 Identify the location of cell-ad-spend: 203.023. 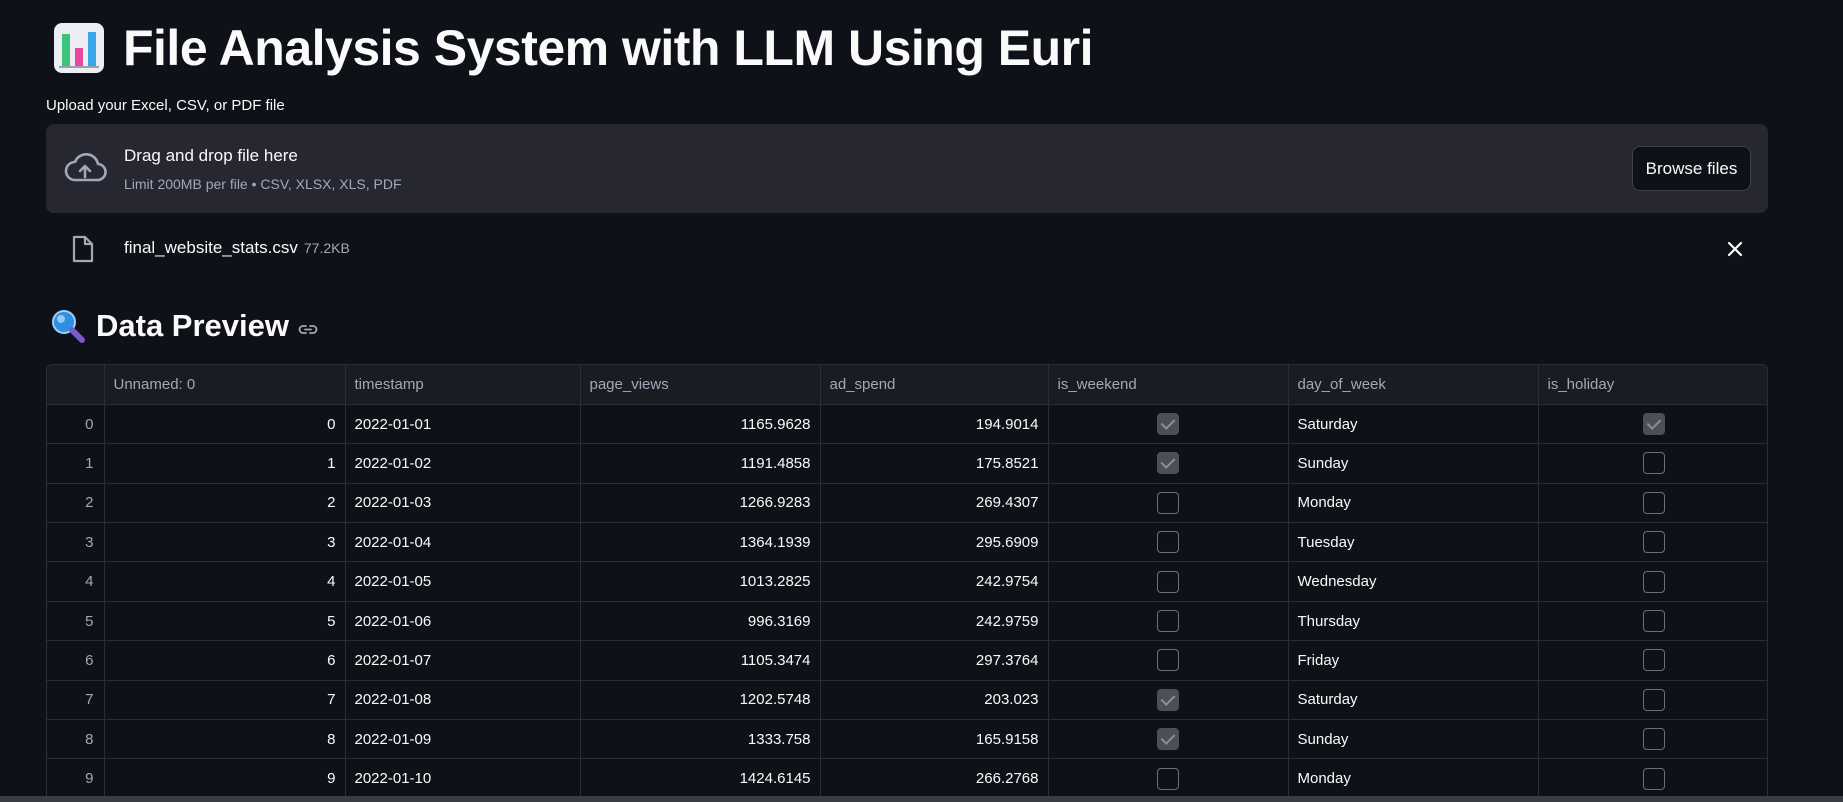
(934, 700).